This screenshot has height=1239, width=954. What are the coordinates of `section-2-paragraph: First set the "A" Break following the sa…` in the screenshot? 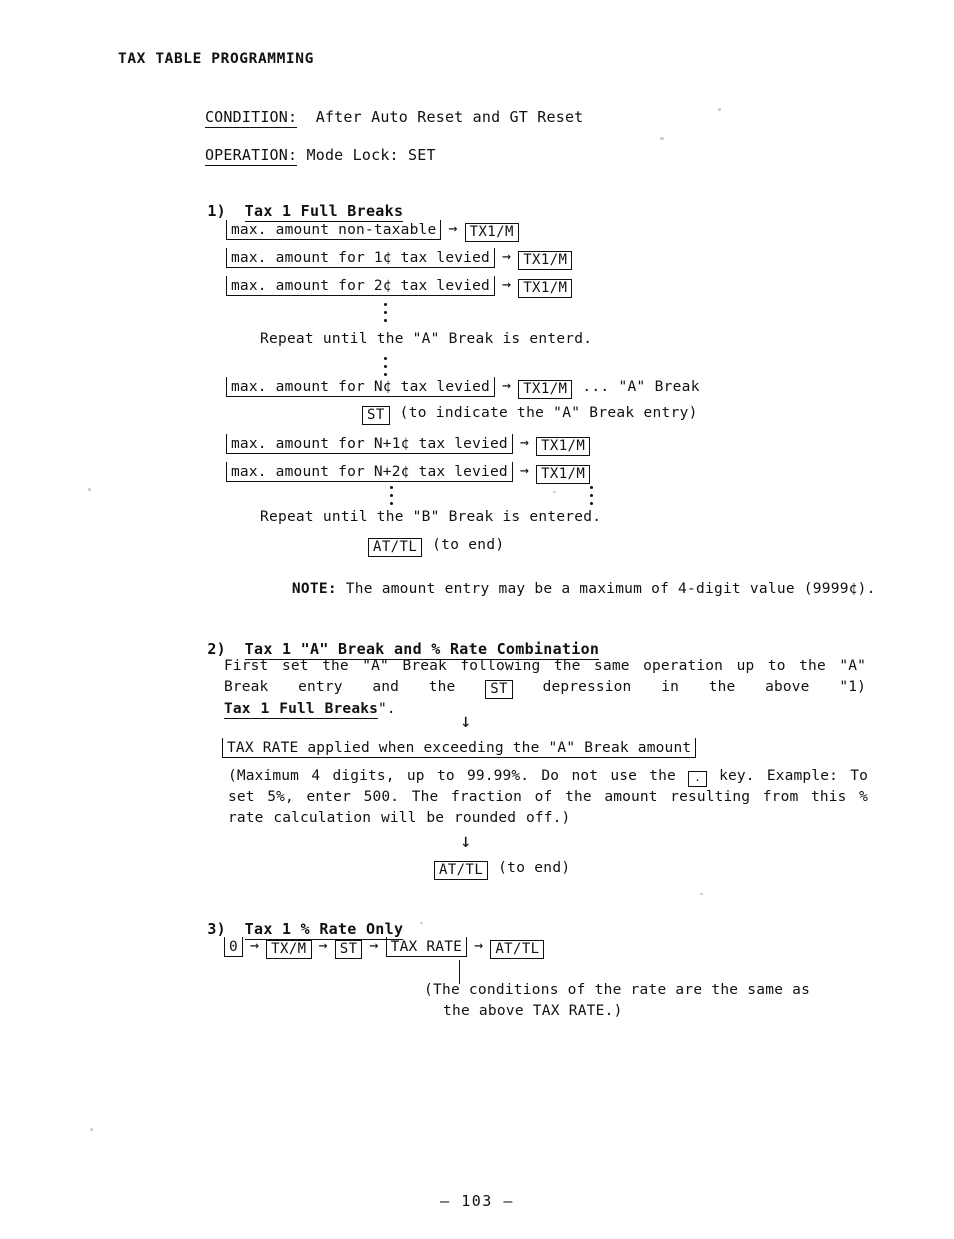 It's located at (545, 688).